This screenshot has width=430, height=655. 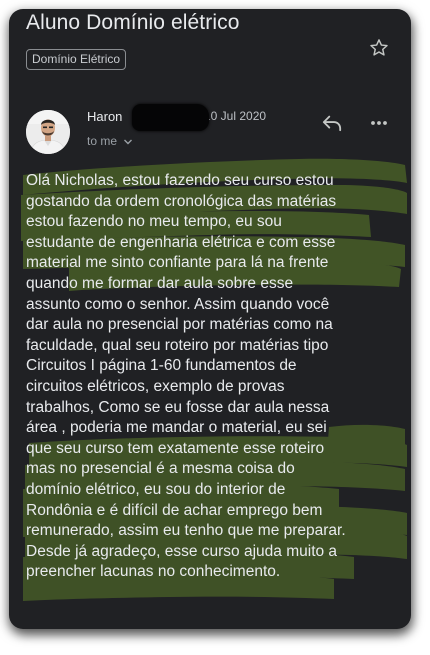 I want to click on more-options-button, so click(x=379, y=123).